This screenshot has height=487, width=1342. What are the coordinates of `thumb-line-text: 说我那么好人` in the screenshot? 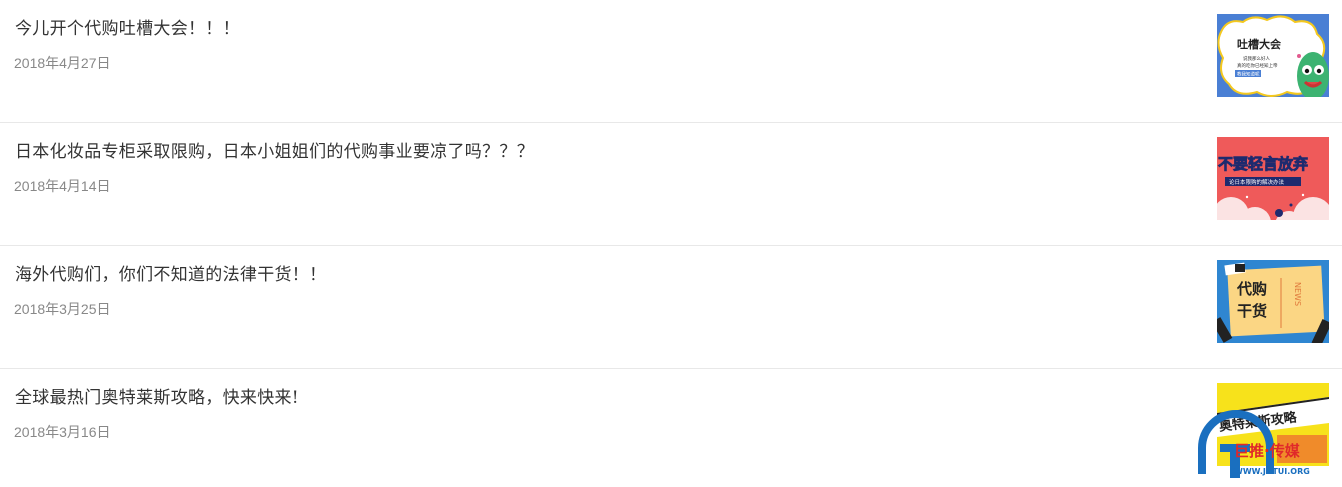 It's located at (1256, 58).